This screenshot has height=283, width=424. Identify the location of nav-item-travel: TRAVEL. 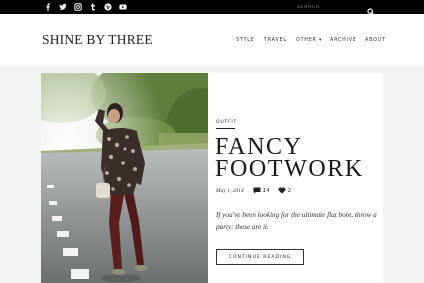
(275, 40).